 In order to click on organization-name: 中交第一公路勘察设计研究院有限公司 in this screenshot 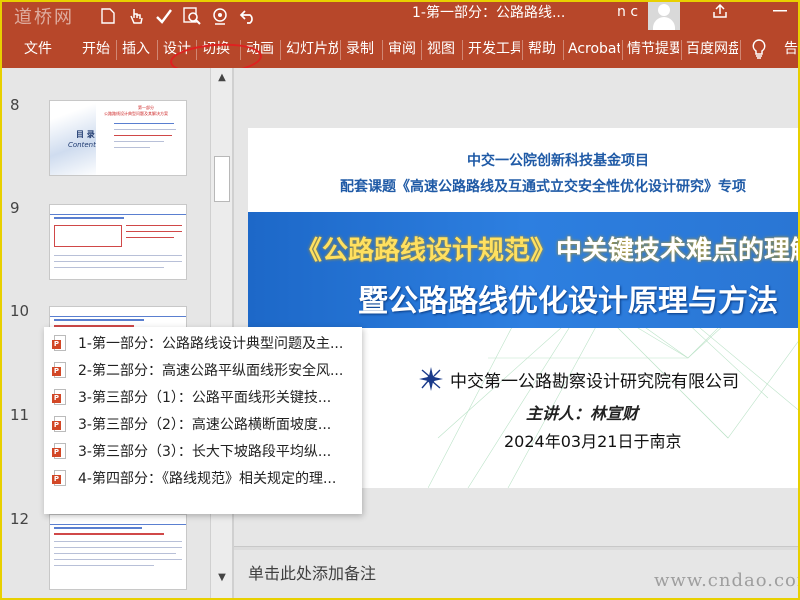, I will do `click(594, 381)`.